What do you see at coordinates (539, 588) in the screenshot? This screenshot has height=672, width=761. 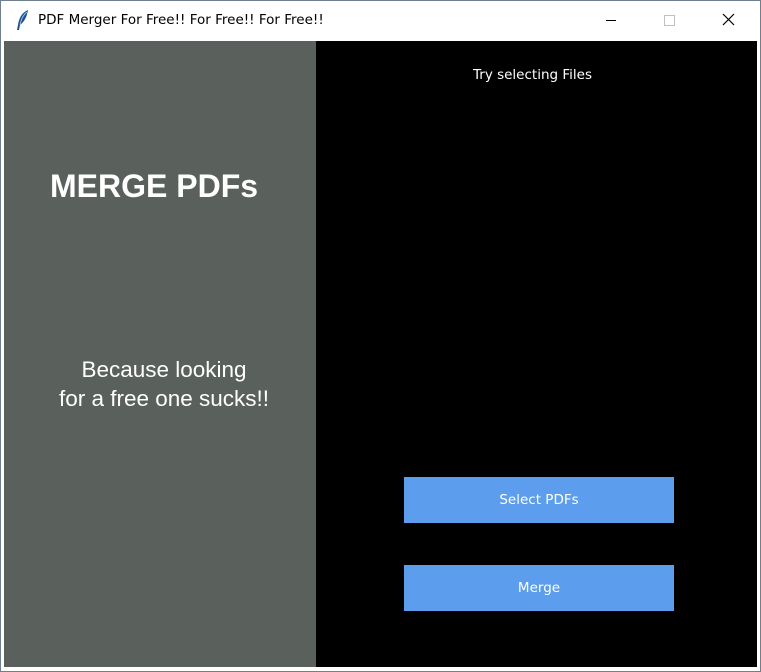 I see `merge-button: Merge` at bounding box center [539, 588].